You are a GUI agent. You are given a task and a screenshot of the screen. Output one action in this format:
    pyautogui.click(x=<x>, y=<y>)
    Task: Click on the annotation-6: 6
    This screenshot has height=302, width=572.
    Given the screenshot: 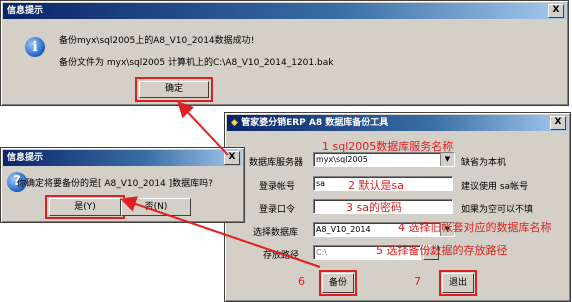 What is the action you would take?
    pyautogui.click(x=301, y=281)
    